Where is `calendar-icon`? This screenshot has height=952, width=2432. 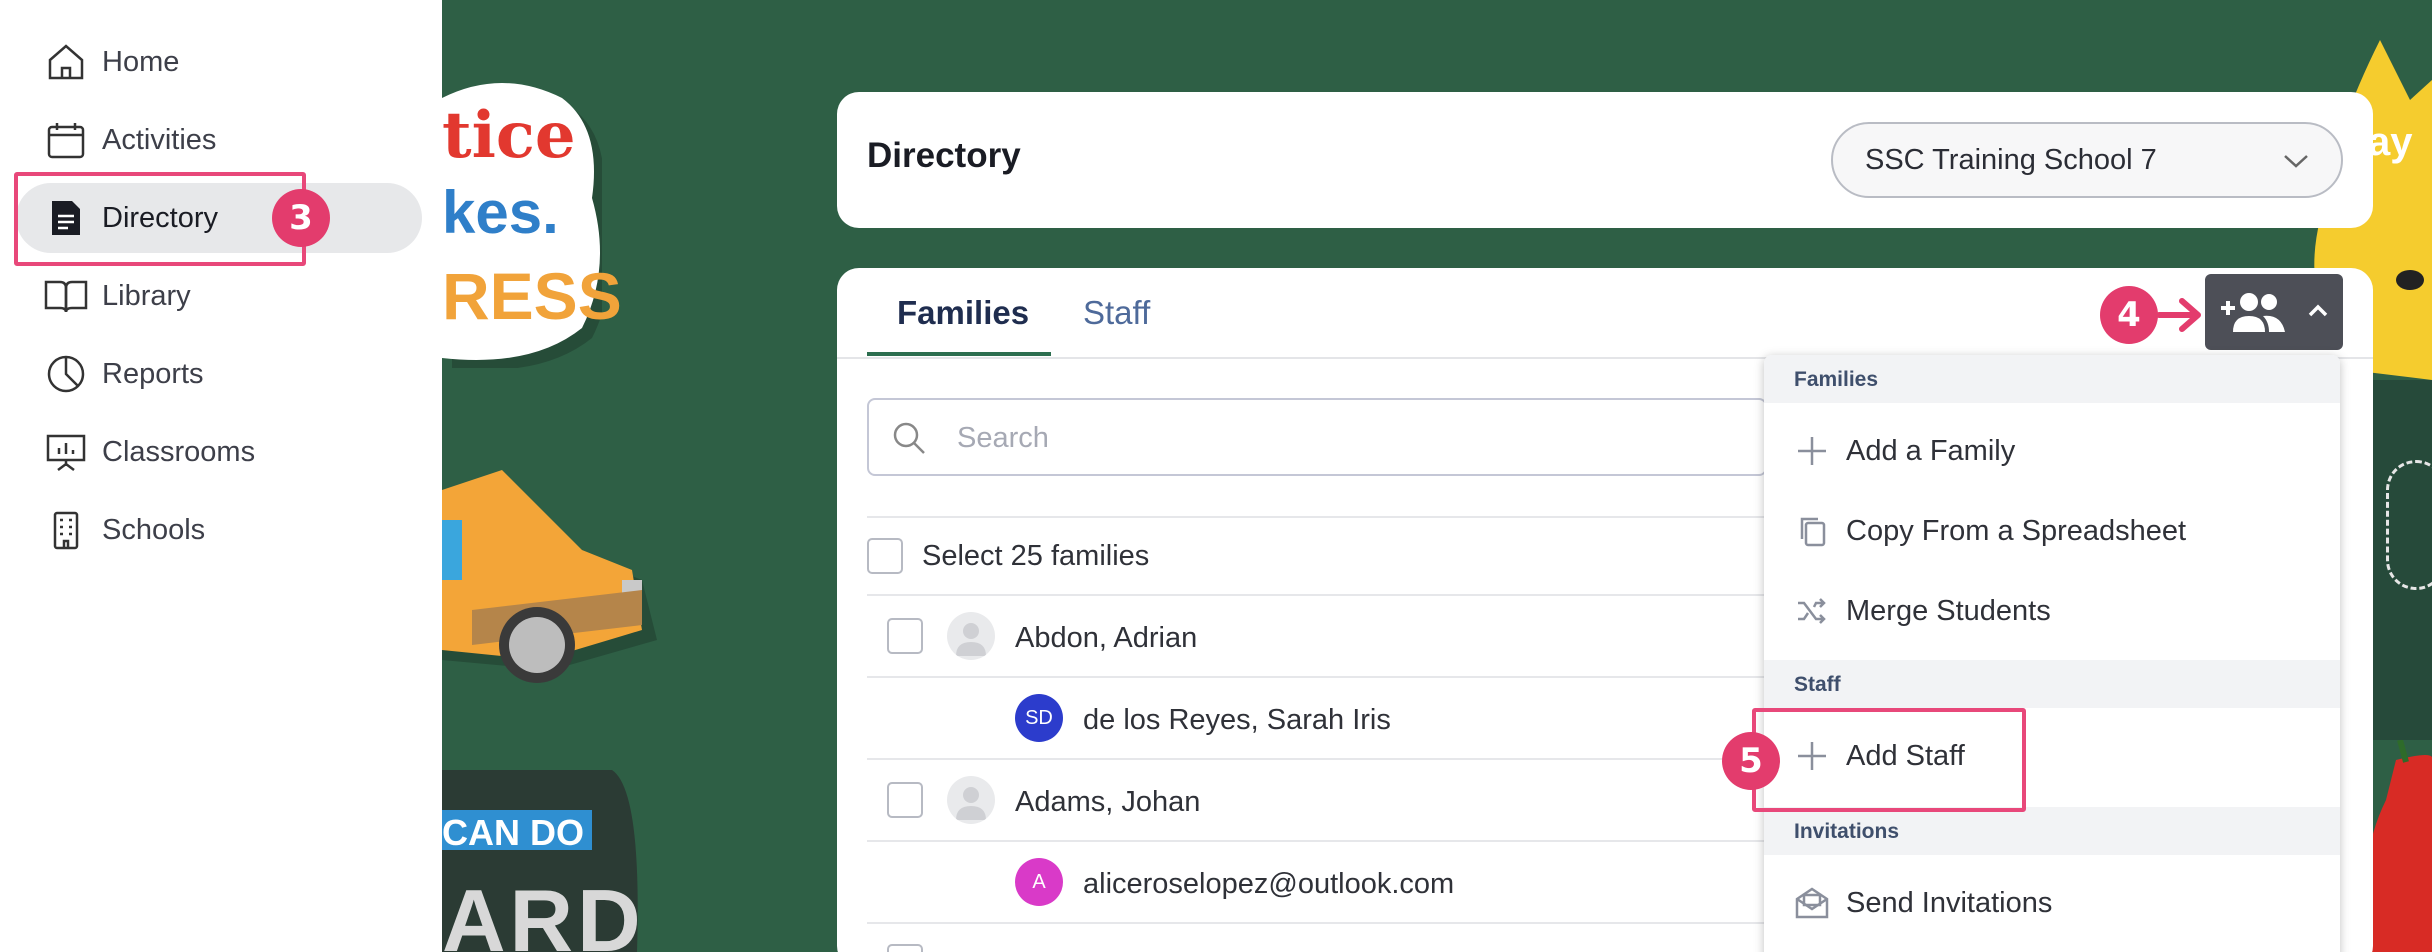 calendar-icon is located at coordinates (66, 140).